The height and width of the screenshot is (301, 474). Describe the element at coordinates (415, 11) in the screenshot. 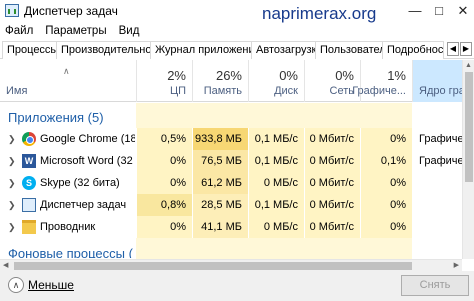

I see `minimize-button: —` at that location.